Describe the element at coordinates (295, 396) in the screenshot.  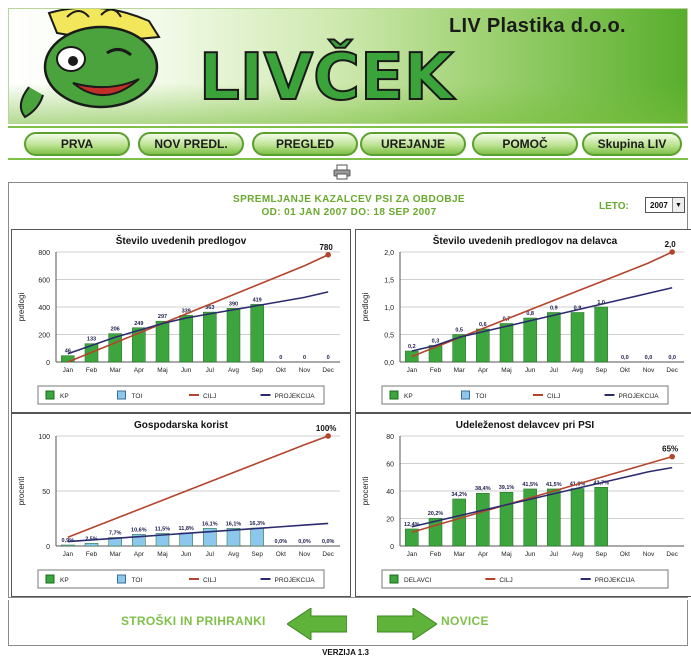
I see `legend-label: PROJEKCIJA` at that location.